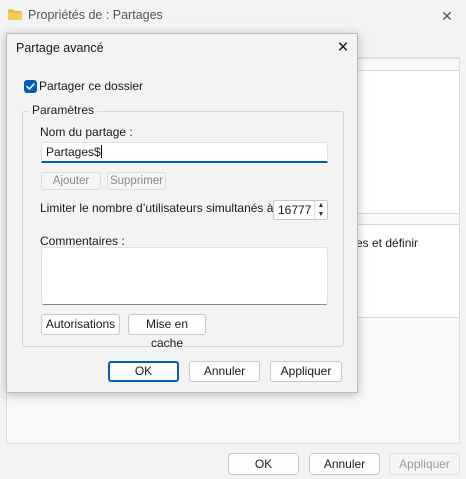 The height and width of the screenshot is (479, 466). I want to click on remove-button: Supprimer, so click(136, 181).